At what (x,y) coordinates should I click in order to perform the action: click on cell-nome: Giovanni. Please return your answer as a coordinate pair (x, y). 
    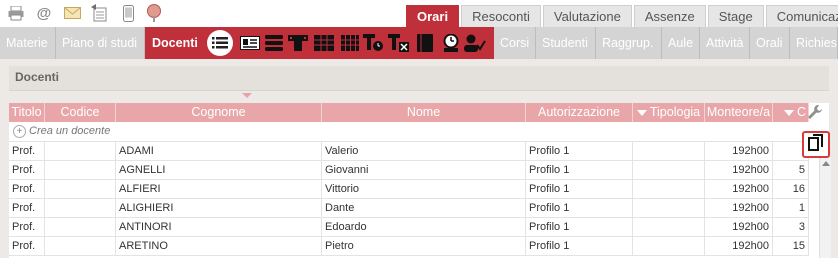
    Looking at the image, I should click on (424, 170).